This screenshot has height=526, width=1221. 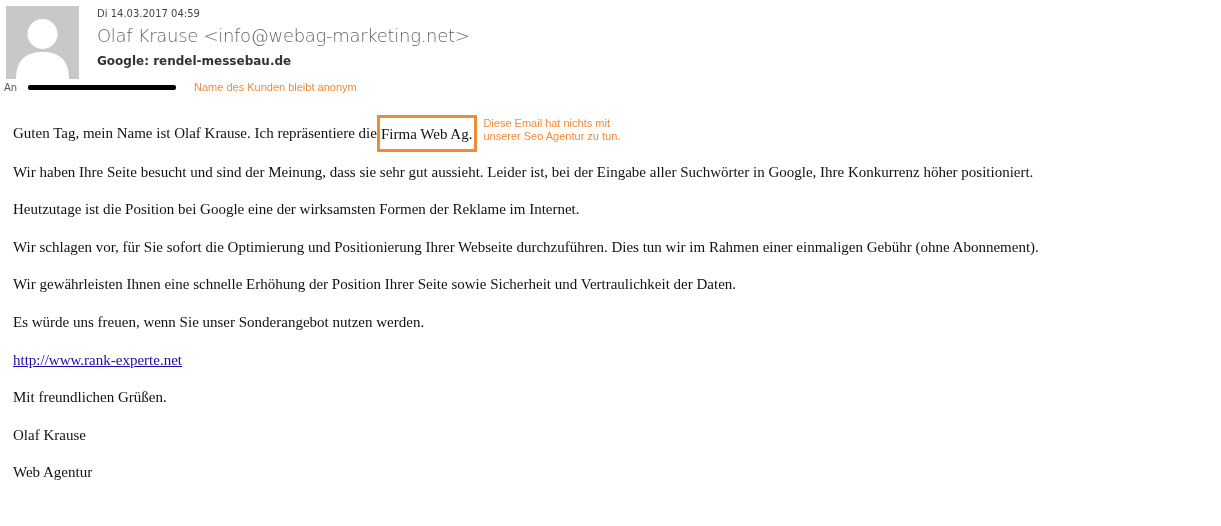 I want to click on body-paragraph: Wir haben Ihre Seite besucht und sind der Meinung, dass sie sehr gut aussieht. Leider ist, bei der Eingabe aller Suchwörter in Google, Ihre Konkurrenz höher positioniert., so click(x=524, y=171).